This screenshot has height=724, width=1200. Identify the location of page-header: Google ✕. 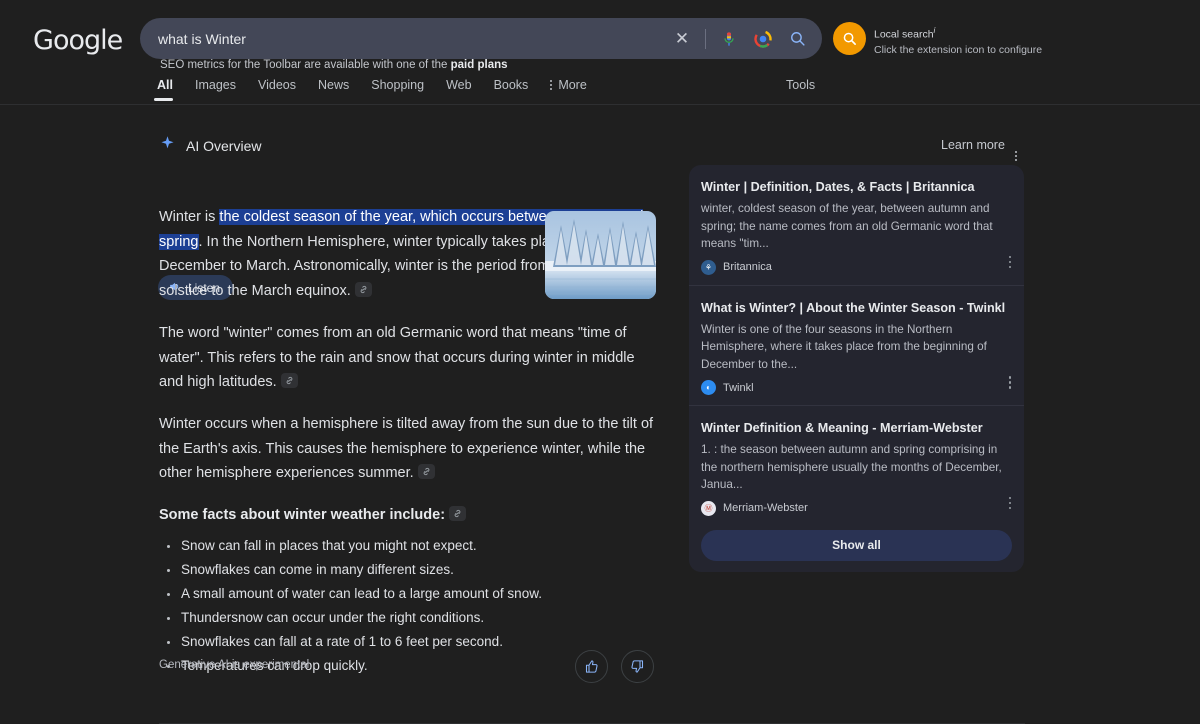
(600, 38).